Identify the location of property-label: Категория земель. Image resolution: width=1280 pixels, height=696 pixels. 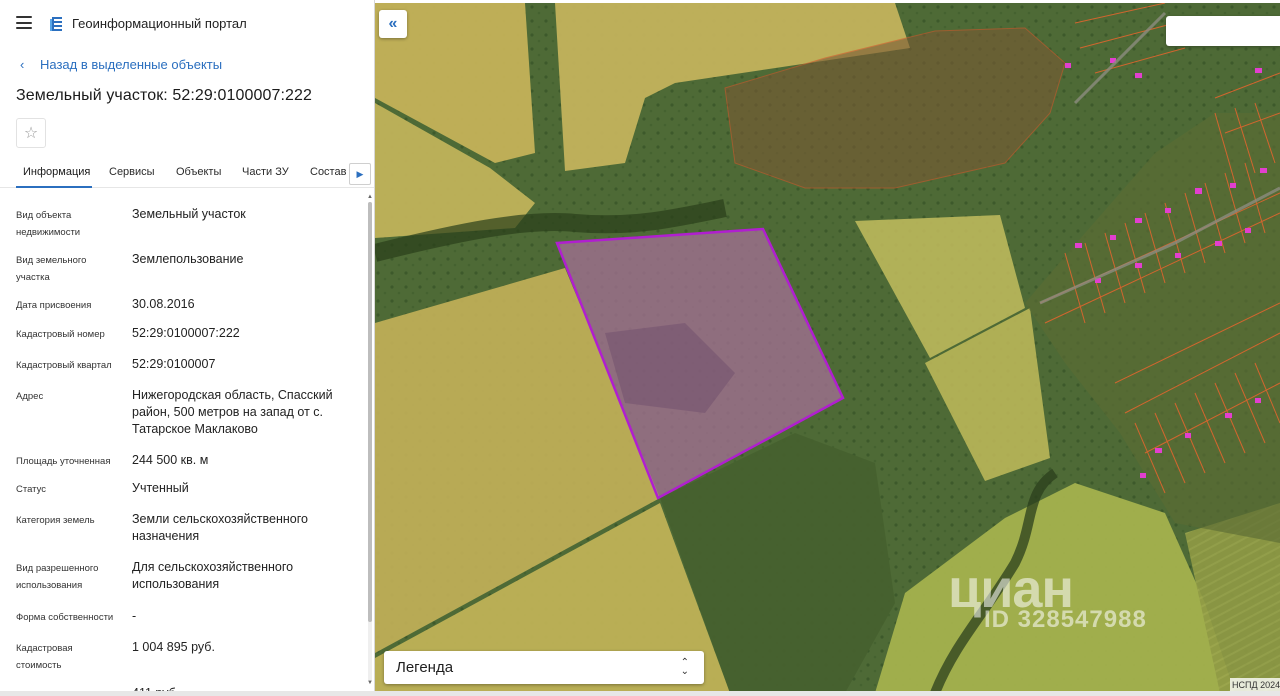
(55, 520).